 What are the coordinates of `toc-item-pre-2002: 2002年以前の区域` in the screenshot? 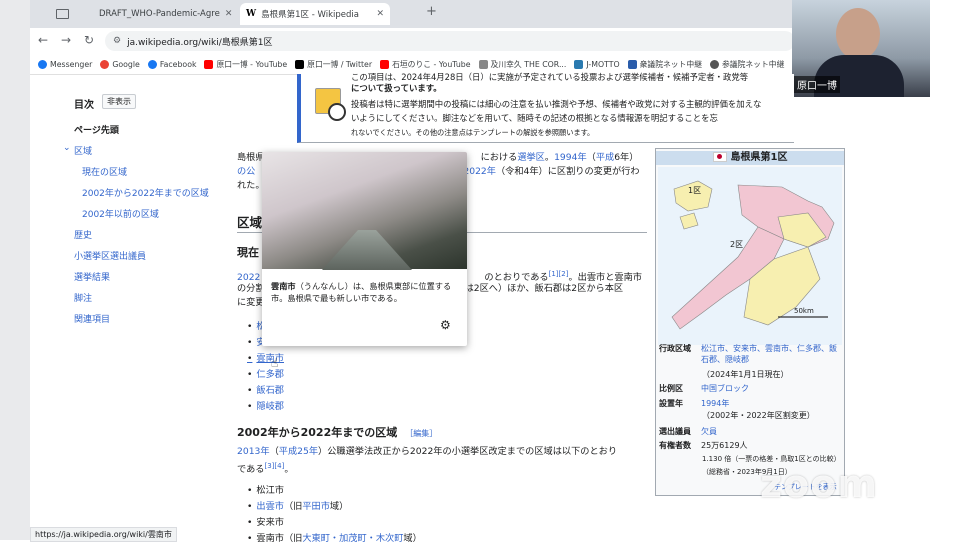 It's located at (120, 213).